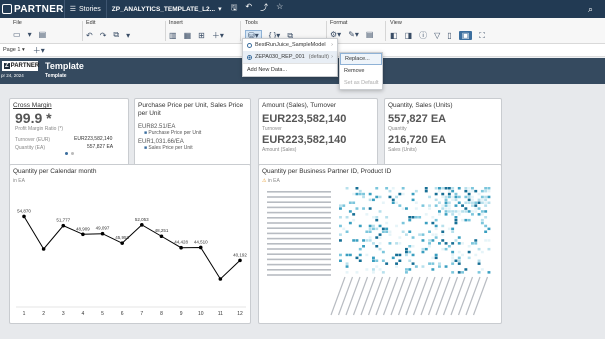  Describe the element at coordinates (17, 34) in the screenshot. I see `file-icon: ▭` at that location.